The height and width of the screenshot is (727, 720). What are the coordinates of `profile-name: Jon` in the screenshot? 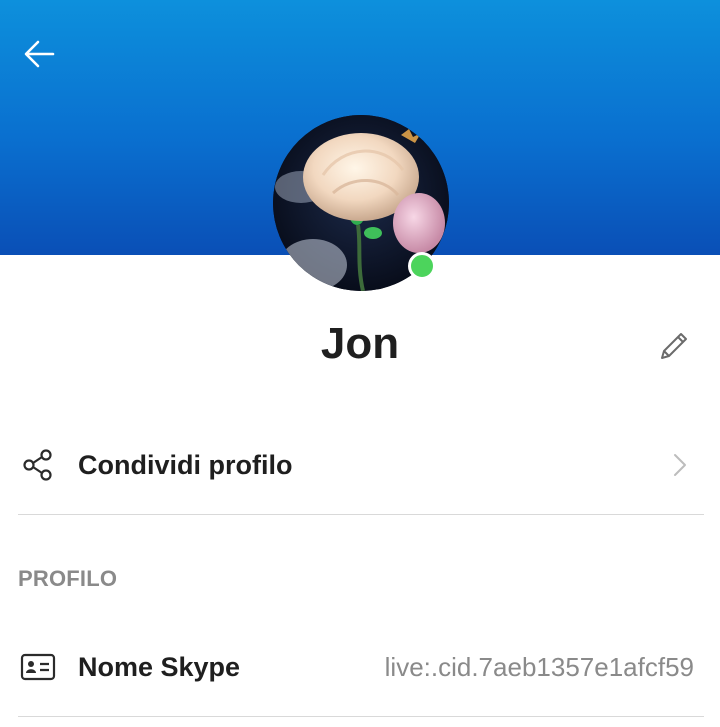 It's located at (360, 343).